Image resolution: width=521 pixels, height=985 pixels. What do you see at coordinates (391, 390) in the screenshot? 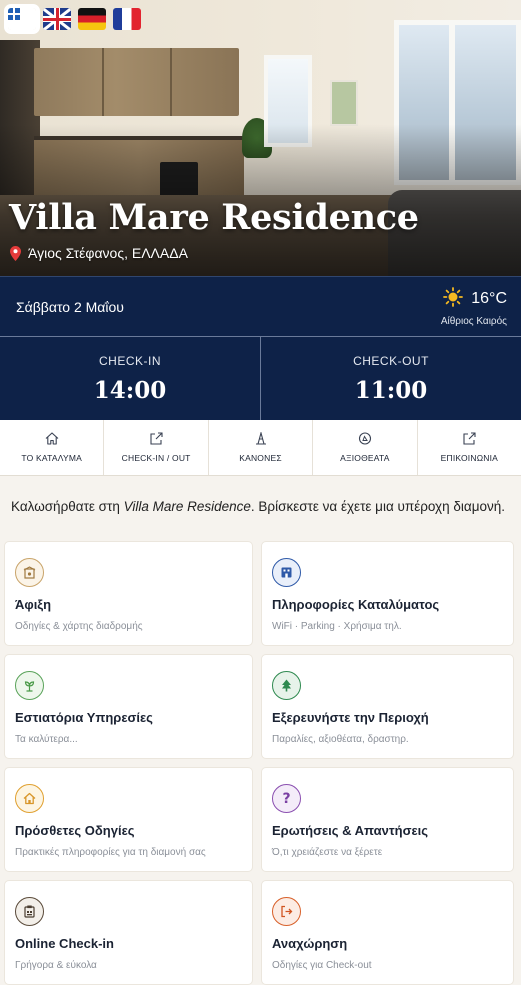
I see `check-out-time: 11:00` at bounding box center [391, 390].